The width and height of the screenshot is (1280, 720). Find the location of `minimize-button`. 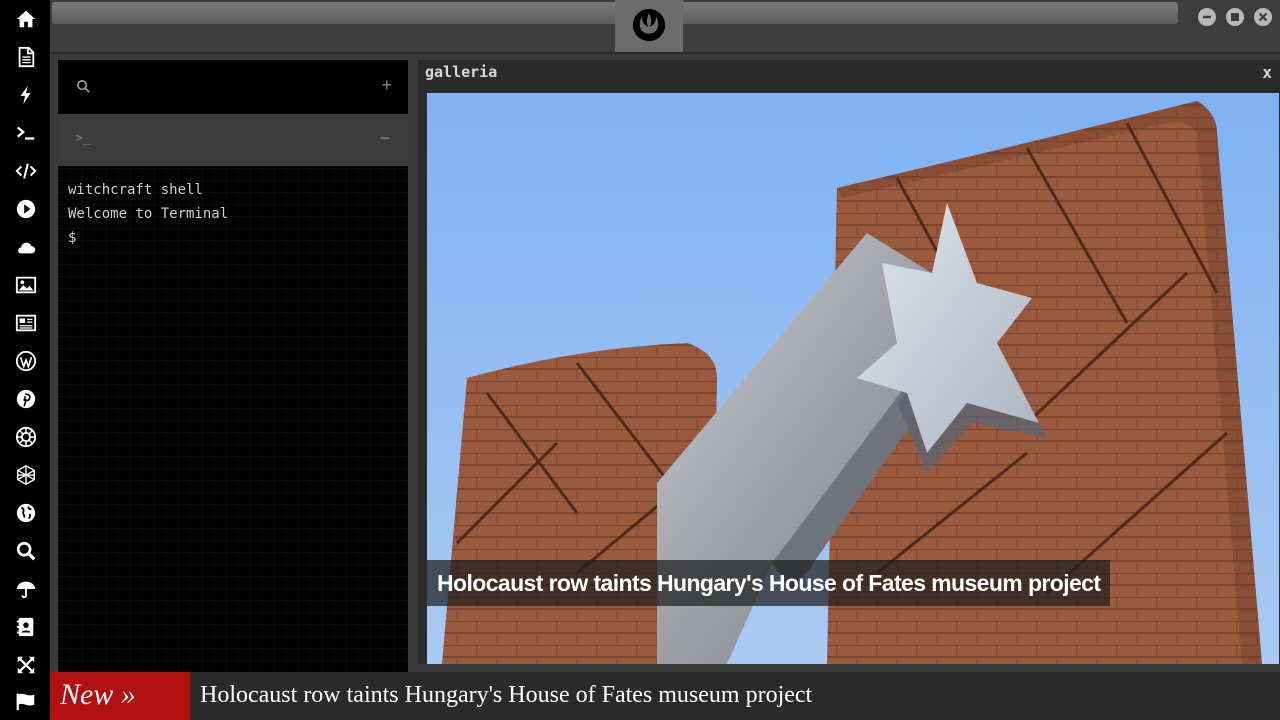

minimize-button is located at coordinates (1207, 17).